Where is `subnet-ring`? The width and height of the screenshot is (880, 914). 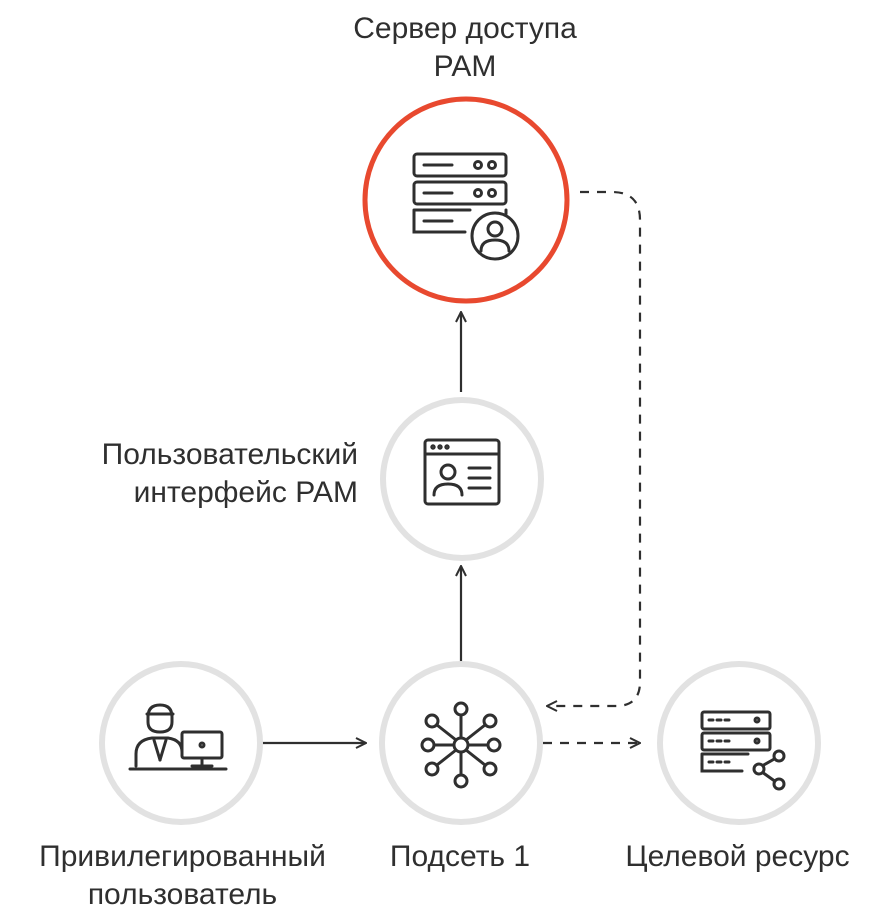
subnet-ring is located at coordinates (461, 743).